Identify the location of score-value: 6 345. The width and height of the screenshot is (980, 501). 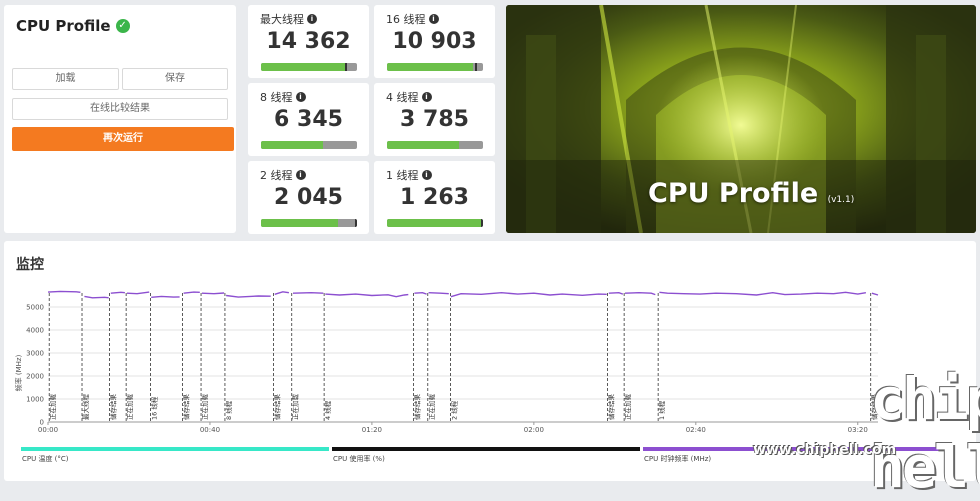
(308, 119).